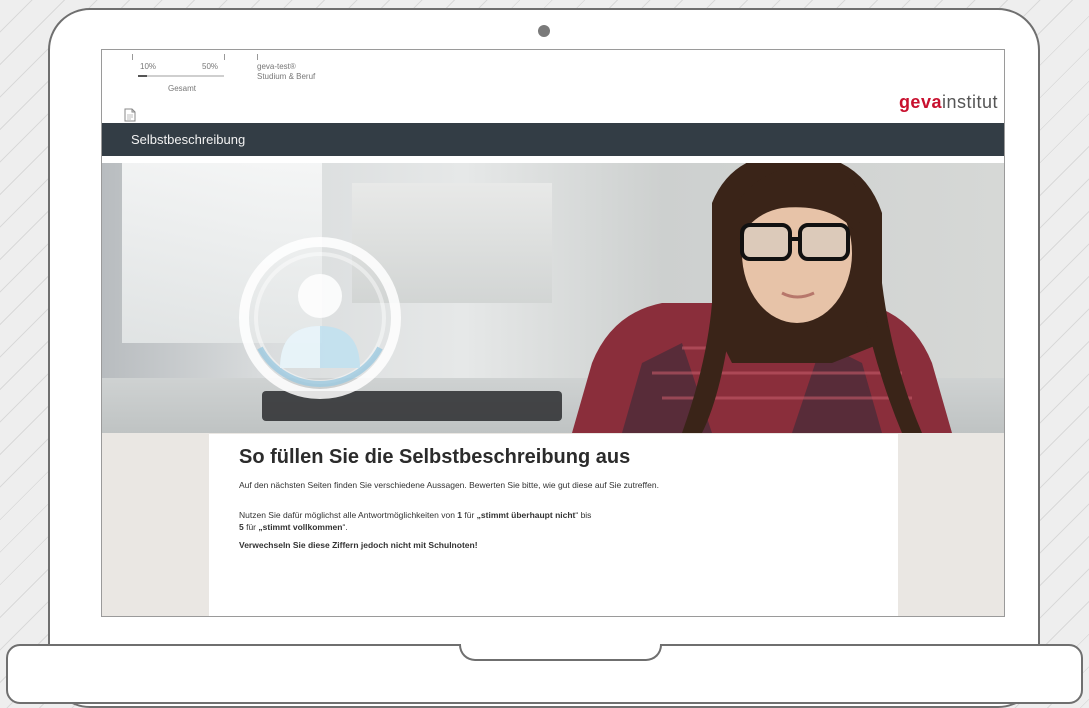  What do you see at coordinates (762, 298) in the screenshot?
I see `woman-photo` at bounding box center [762, 298].